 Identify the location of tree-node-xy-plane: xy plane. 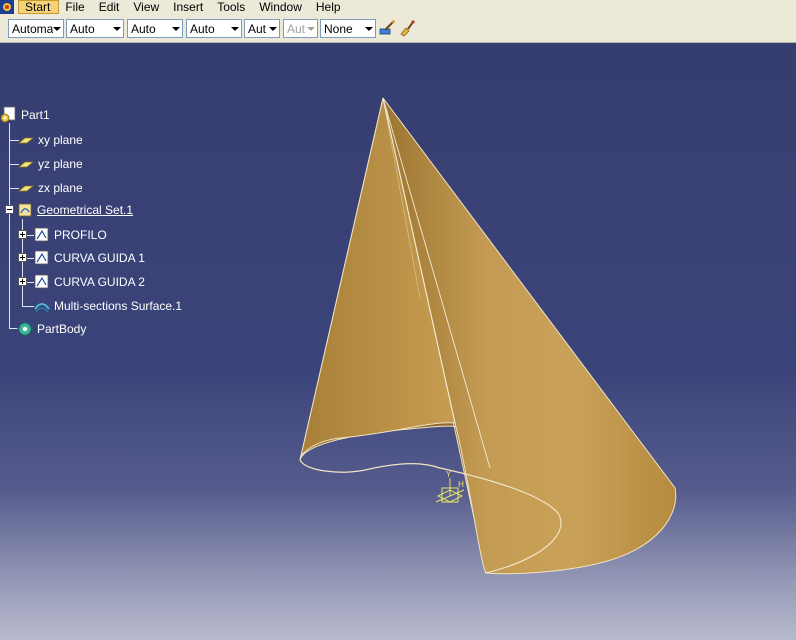
(50, 140).